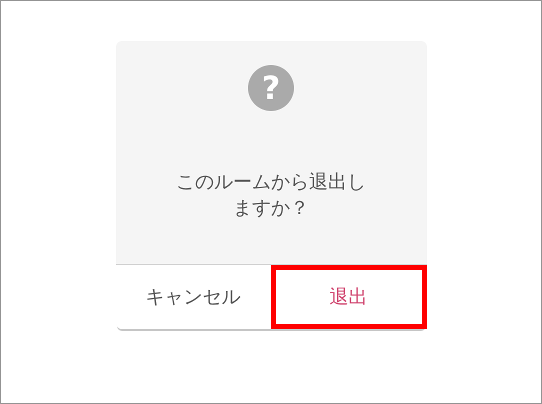 The width and height of the screenshot is (542, 404). What do you see at coordinates (271, 195) in the screenshot?
I see `dialog-message: このルームから退出しますか？` at bounding box center [271, 195].